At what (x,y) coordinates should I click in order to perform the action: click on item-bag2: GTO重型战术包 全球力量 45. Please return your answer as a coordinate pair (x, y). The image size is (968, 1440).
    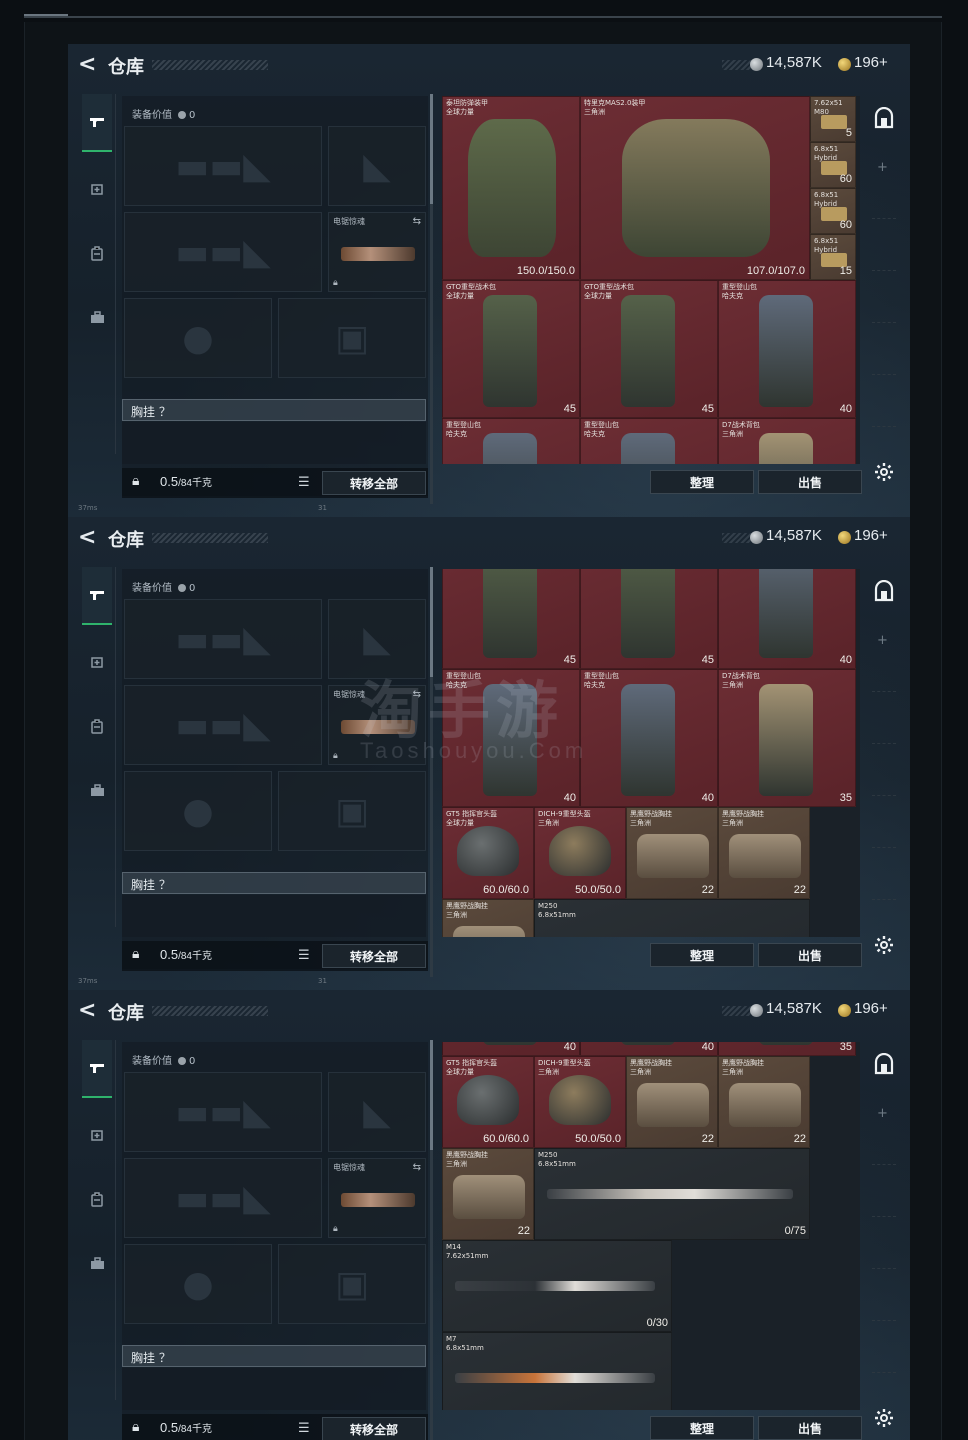
    Looking at the image, I should click on (649, 349).